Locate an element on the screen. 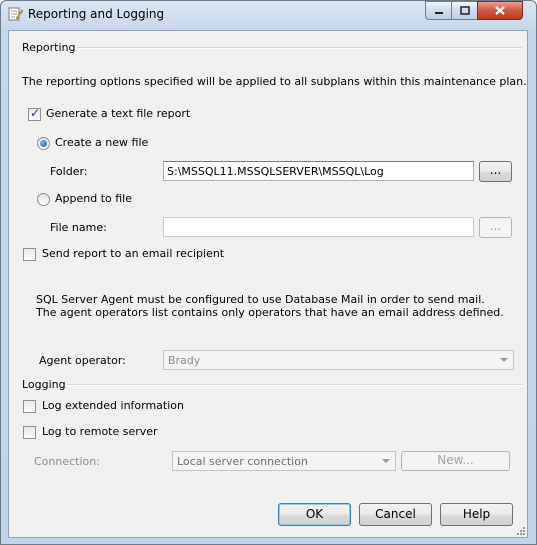 The image size is (537, 545). radio-selected-dot is located at coordinates (43, 143).